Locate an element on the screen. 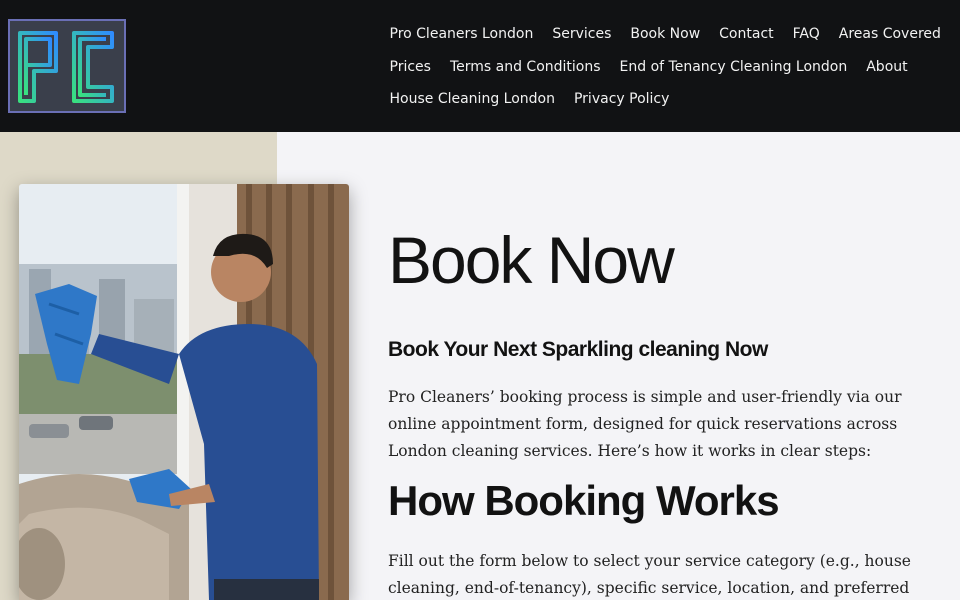  nav-item-areas-covered: Areas Covered is located at coordinates (889, 34).